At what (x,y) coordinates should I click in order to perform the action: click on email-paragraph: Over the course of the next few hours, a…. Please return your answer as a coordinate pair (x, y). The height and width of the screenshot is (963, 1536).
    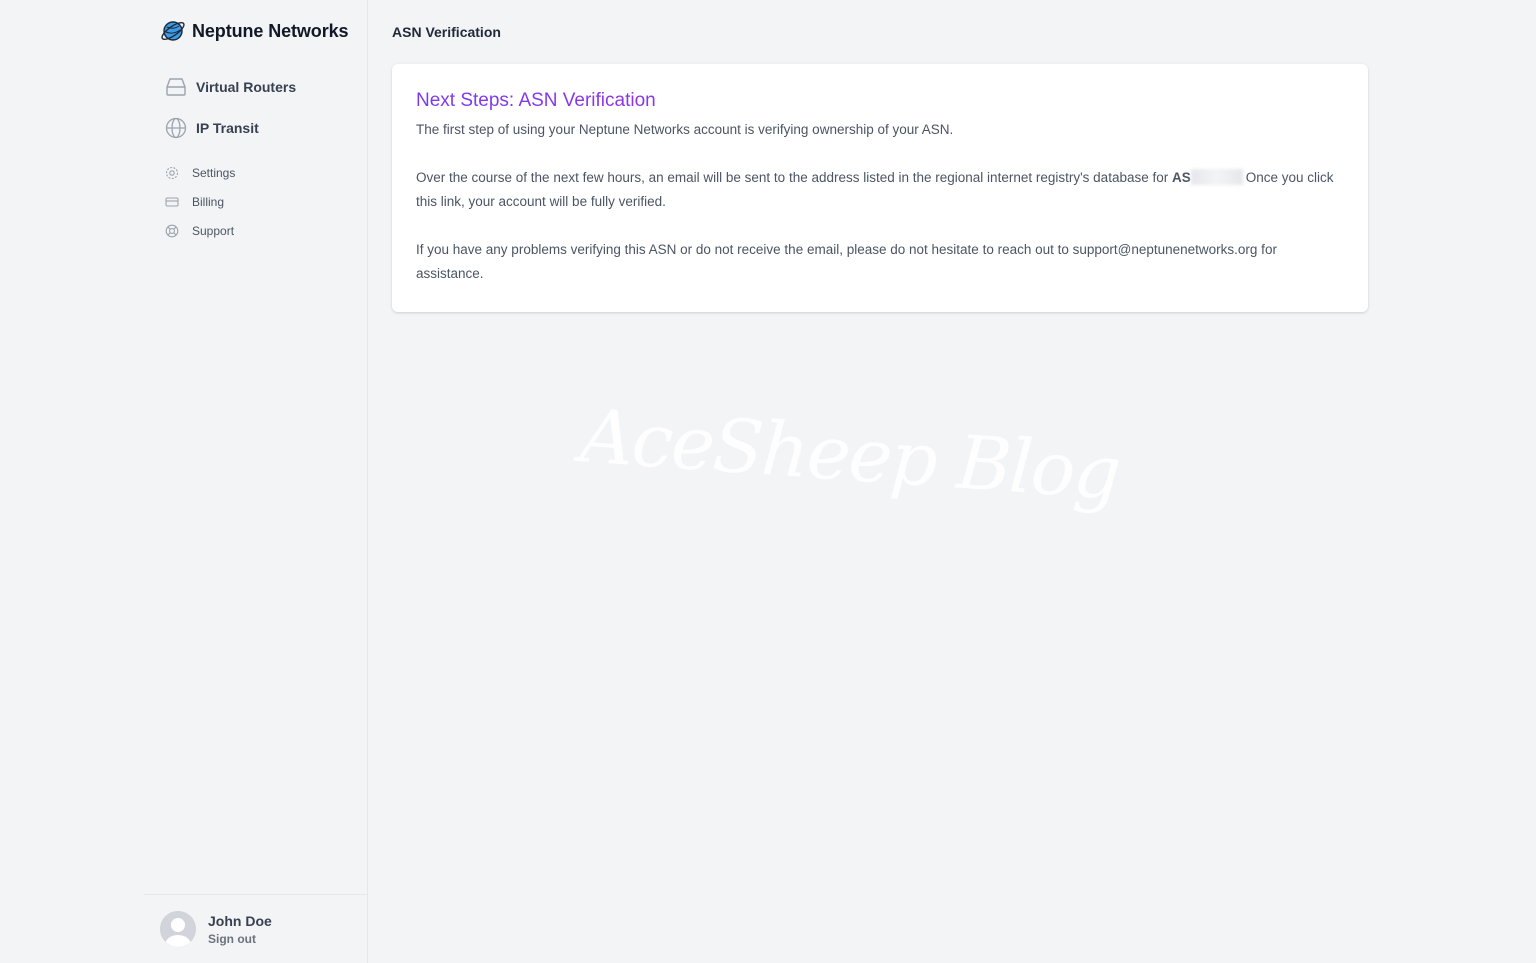
    Looking at the image, I should click on (880, 190).